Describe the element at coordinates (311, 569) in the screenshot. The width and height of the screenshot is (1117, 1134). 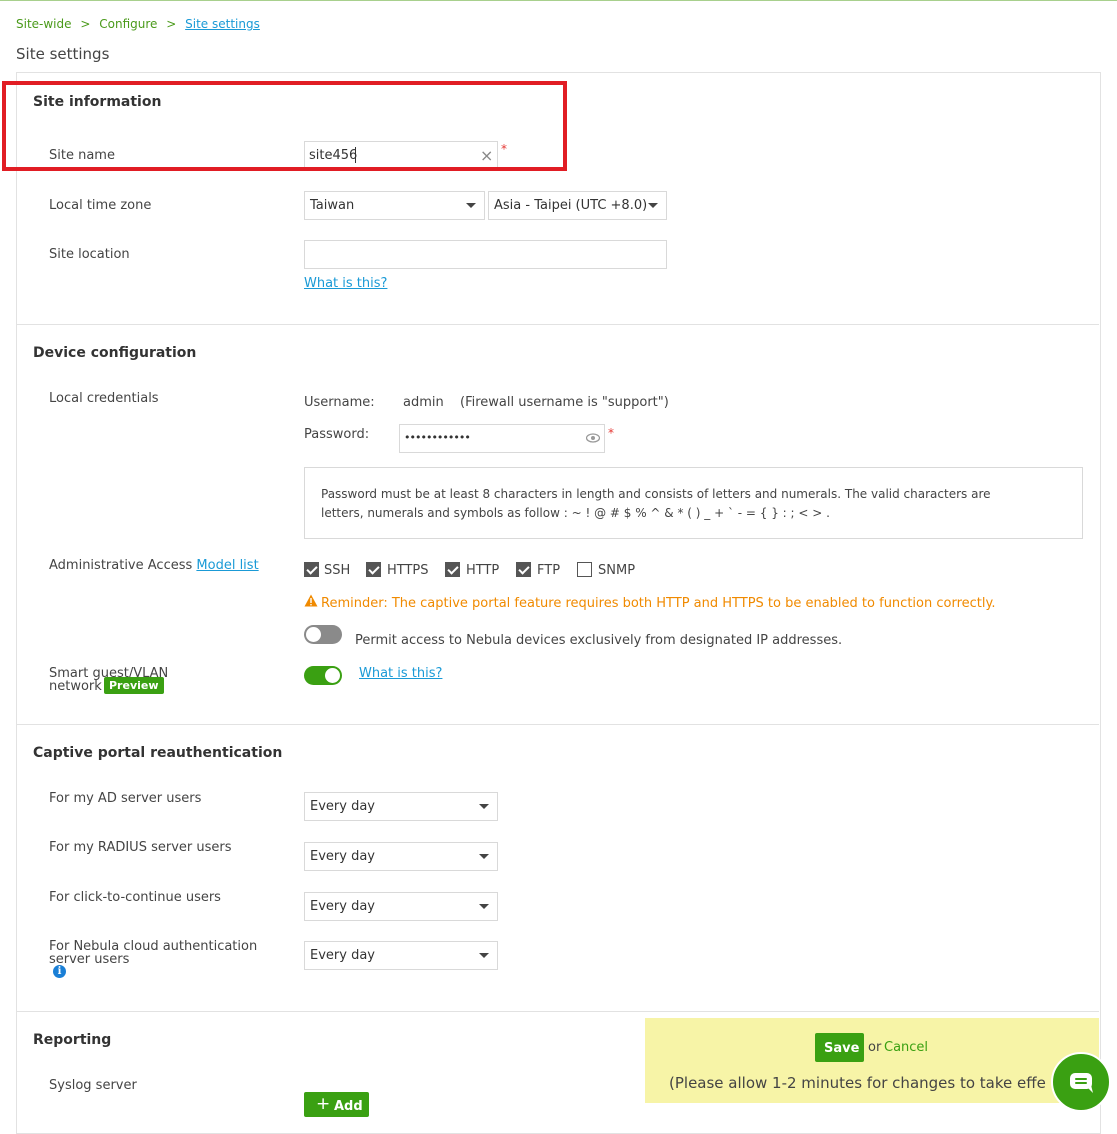
I see `ssh-checkbox` at that location.